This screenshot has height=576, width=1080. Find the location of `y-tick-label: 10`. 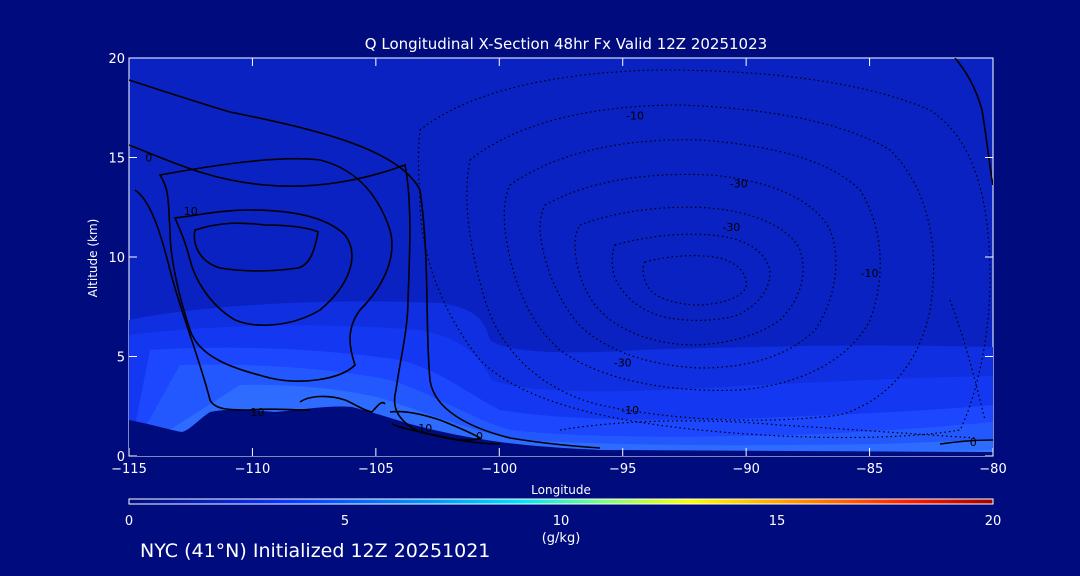

y-tick-label: 10 is located at coordinates (116, 258).